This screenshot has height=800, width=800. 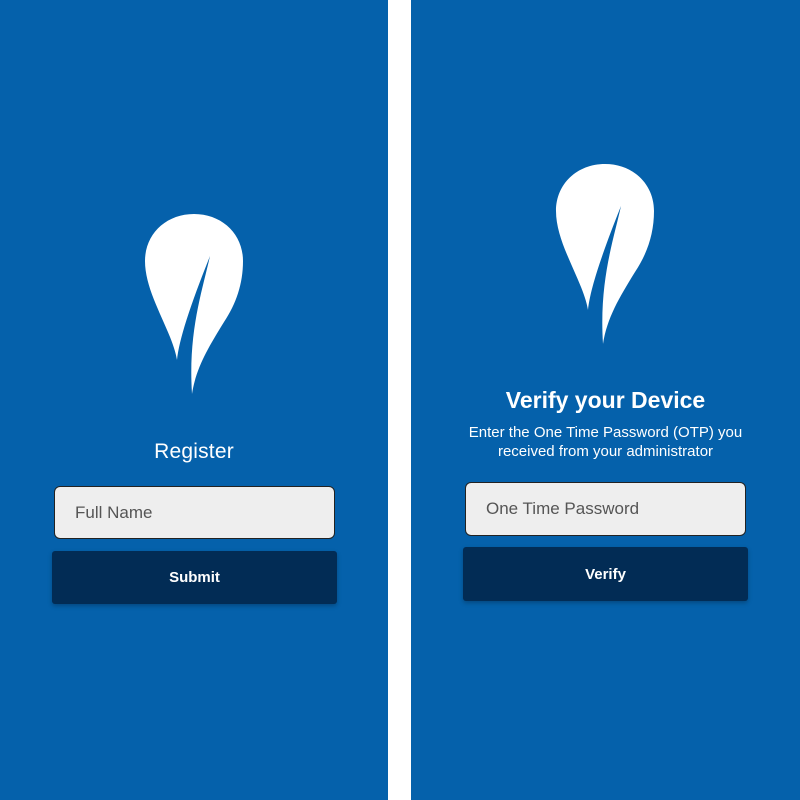 I want to click on submit-button: Submit, so click(x=194, y=577).